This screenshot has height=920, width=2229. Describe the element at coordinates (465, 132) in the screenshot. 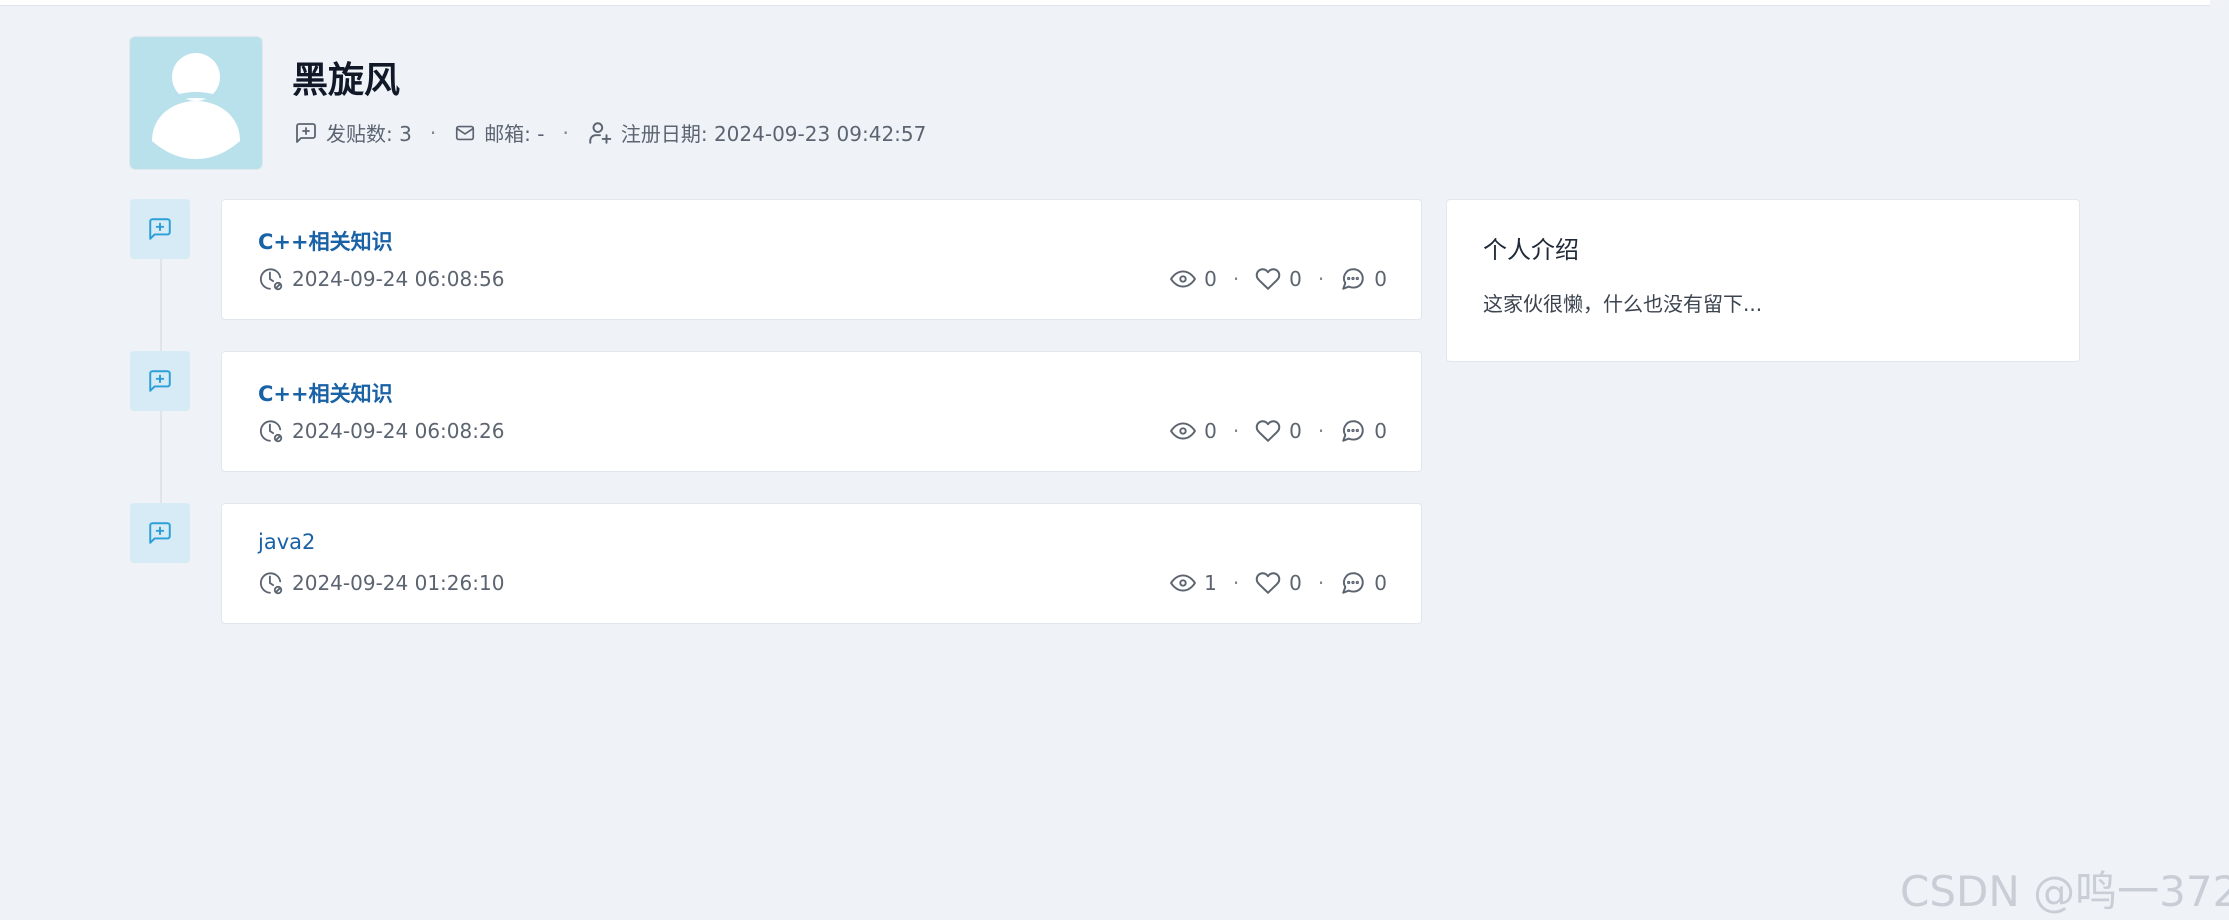

I see `mail-icon` at that location.